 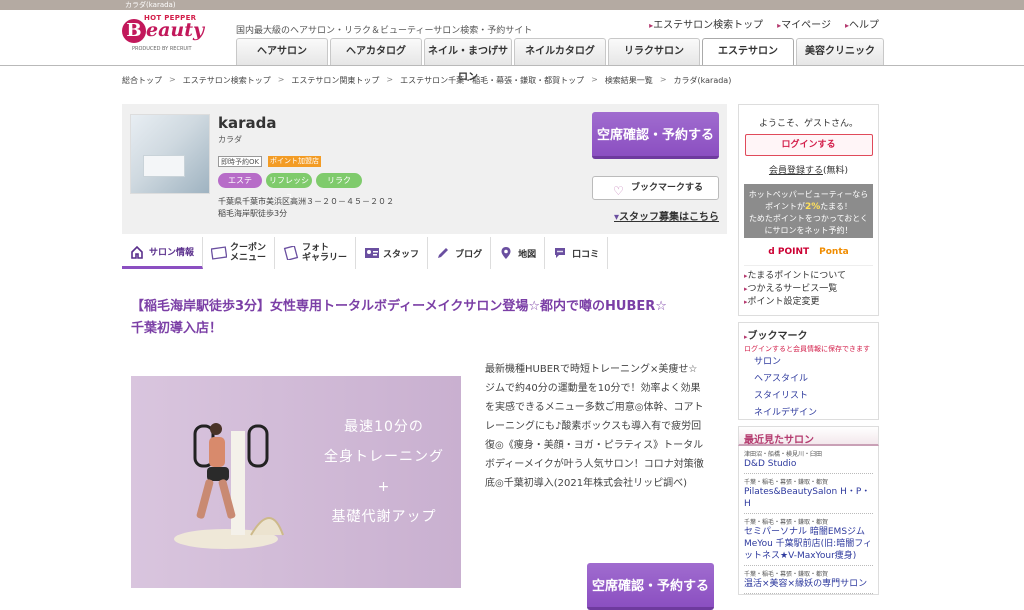 I want to click on nav-tab-nail-eyelash: ネイル・まつげサロン, so click(x=468, y=60).